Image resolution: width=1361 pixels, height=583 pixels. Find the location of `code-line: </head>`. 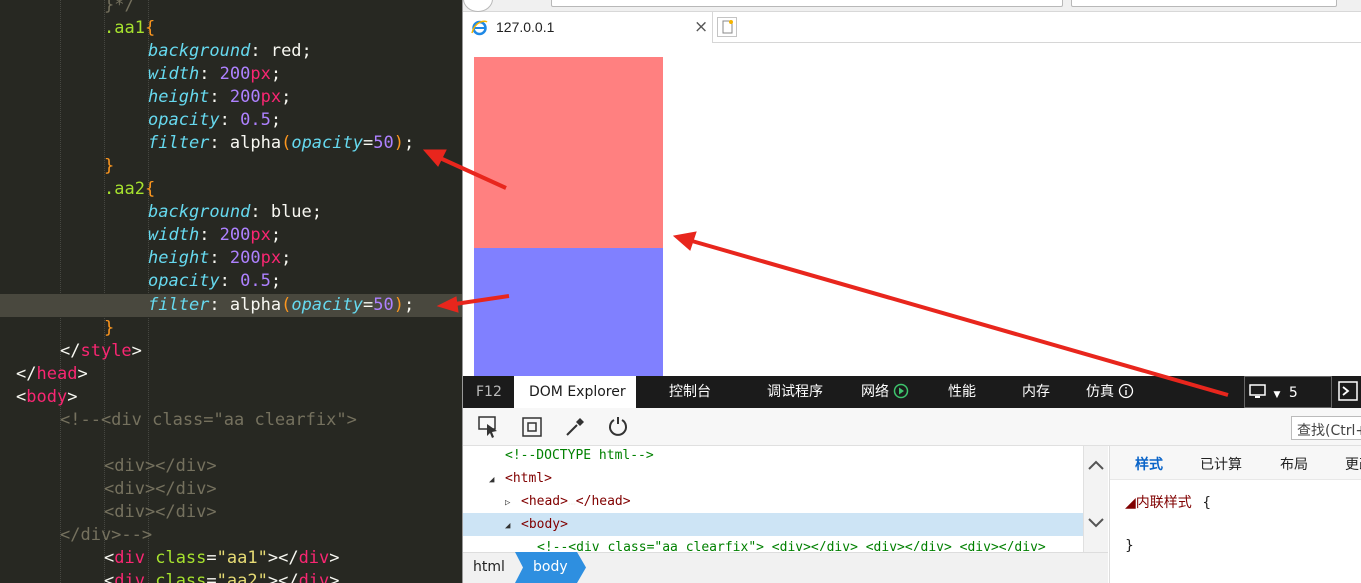

code-line: </head> is located at coordinates (52, 373).